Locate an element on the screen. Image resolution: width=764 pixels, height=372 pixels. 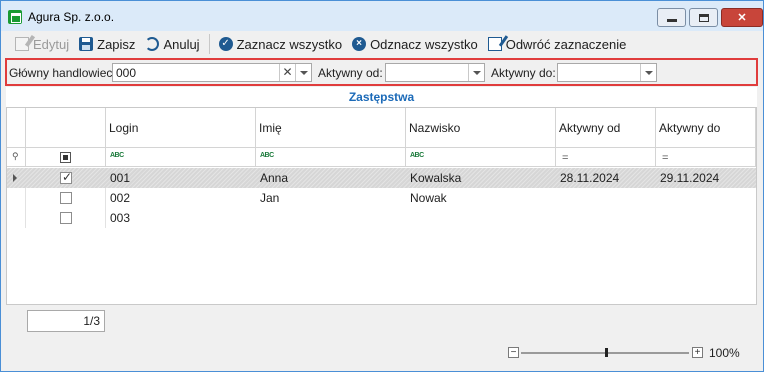
cell-first-name: Anna is located at coordinates (331, 178).